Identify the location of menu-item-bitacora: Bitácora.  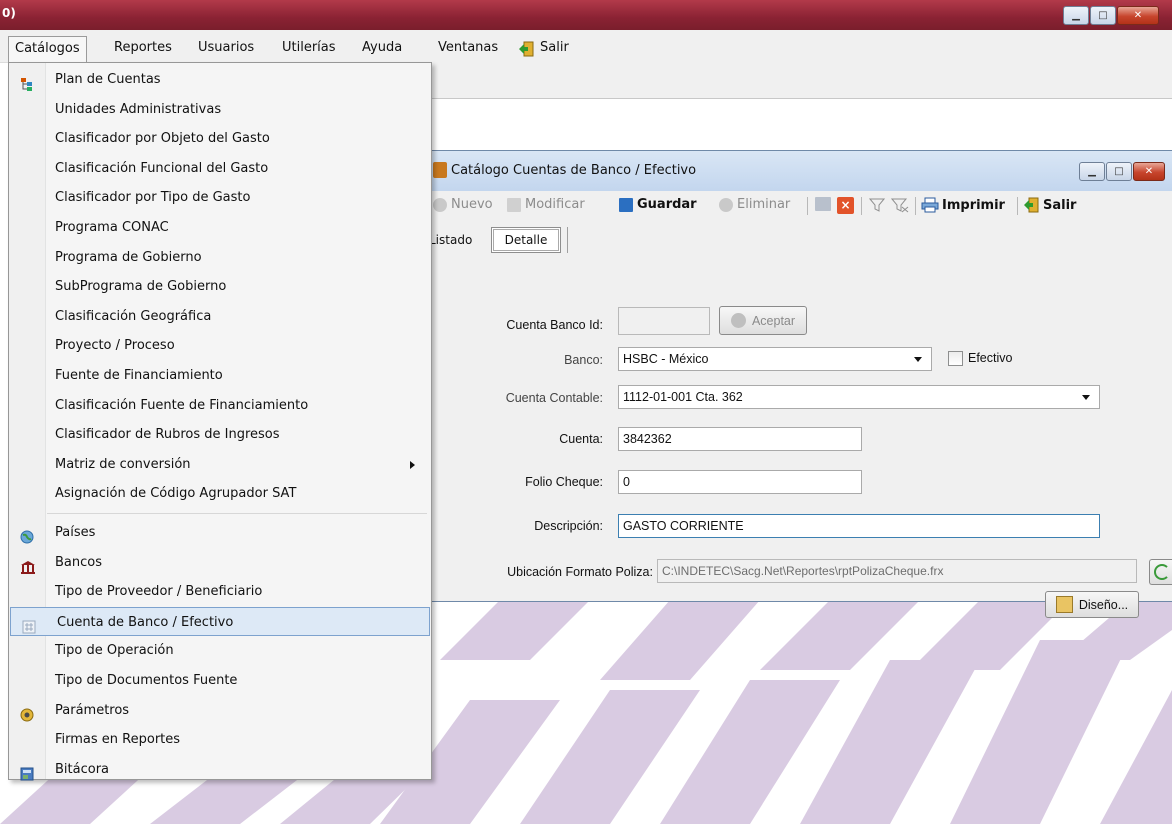
(219, 769).